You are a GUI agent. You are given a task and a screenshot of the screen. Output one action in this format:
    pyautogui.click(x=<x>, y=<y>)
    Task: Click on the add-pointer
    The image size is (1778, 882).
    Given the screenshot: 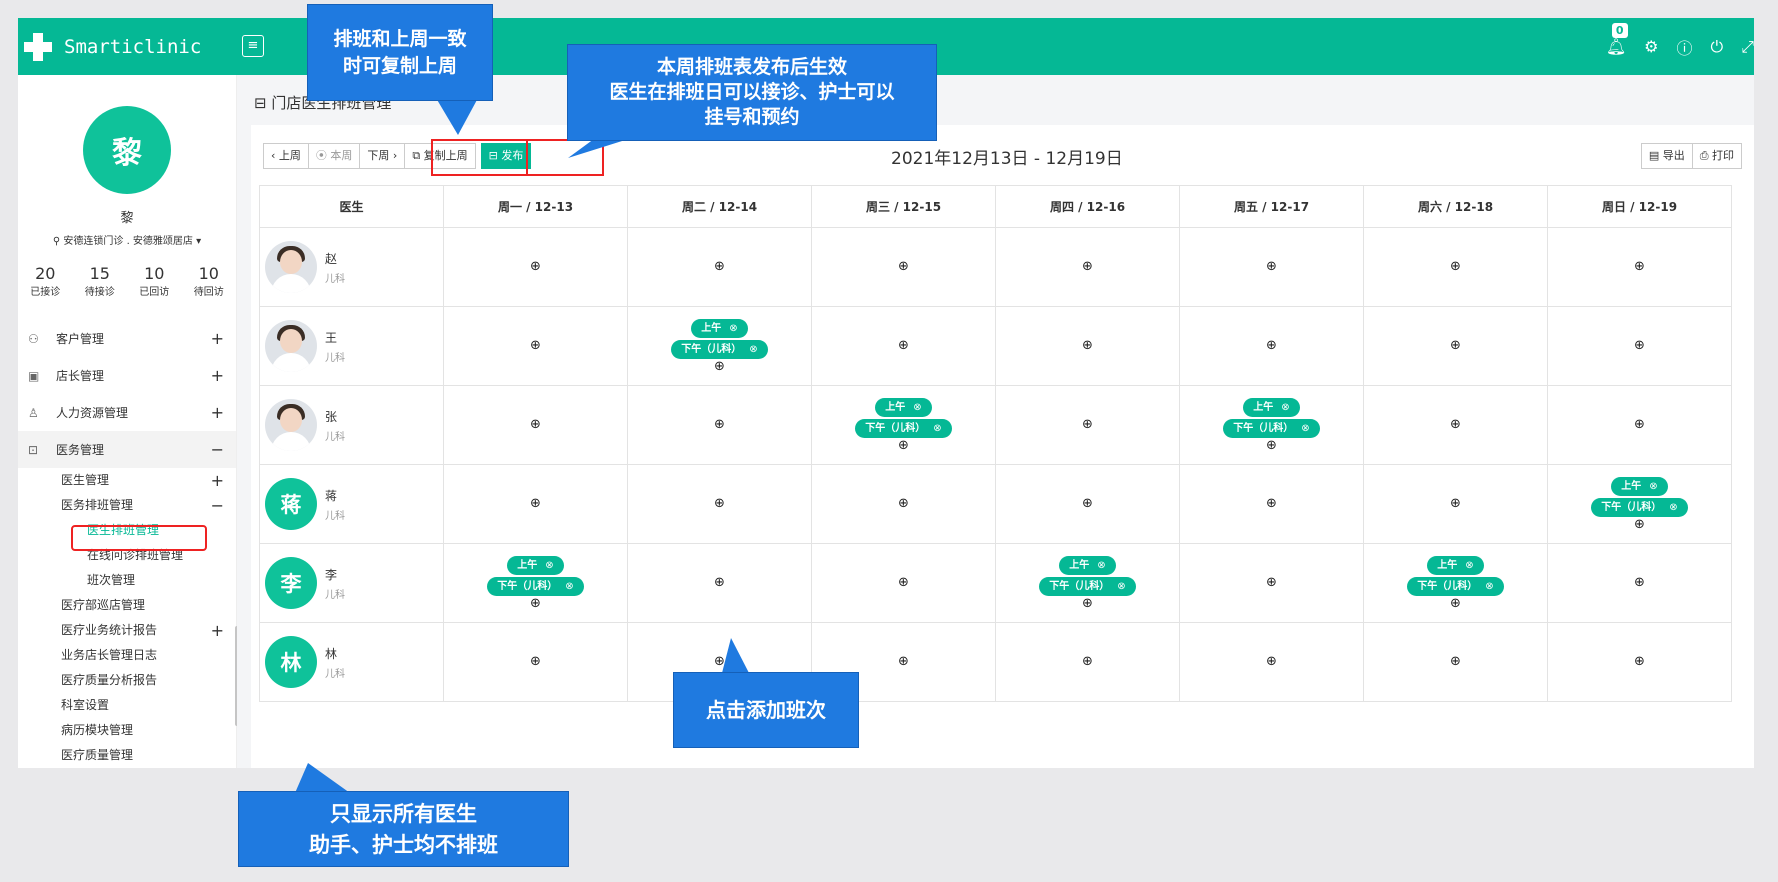 What is the action you would take?
    pyautogui.click(x=735, y=655)
    